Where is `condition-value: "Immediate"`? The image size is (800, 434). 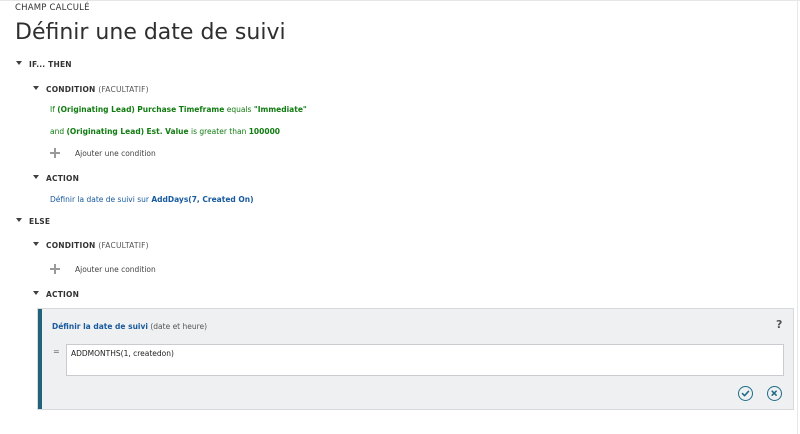
condition-value: "Immediate" is located at coordinates (280, 109).